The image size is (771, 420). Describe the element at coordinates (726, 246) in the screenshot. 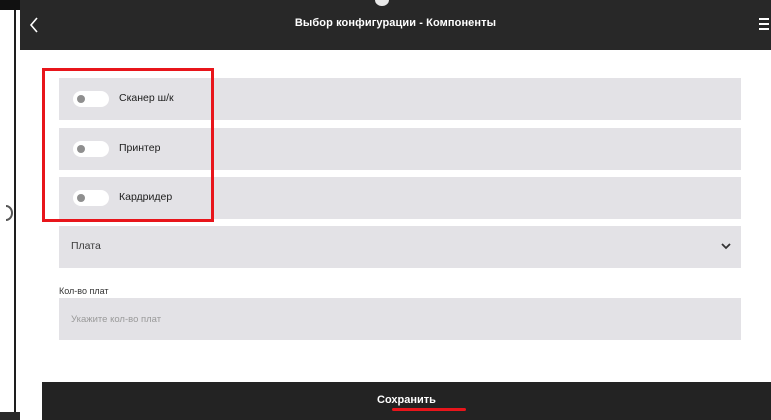

I see `chevron-down-icon` at that location.